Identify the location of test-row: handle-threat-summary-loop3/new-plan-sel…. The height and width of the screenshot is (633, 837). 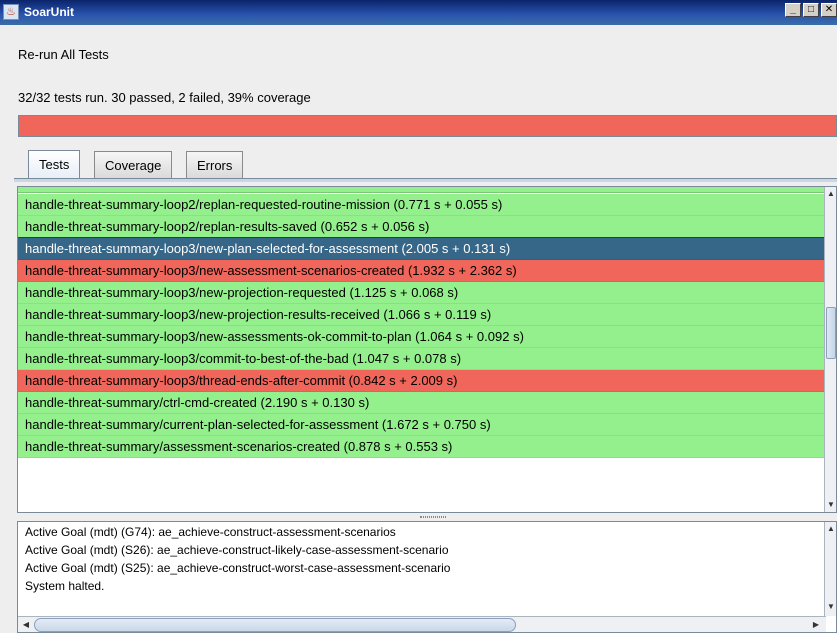
(421, 249).